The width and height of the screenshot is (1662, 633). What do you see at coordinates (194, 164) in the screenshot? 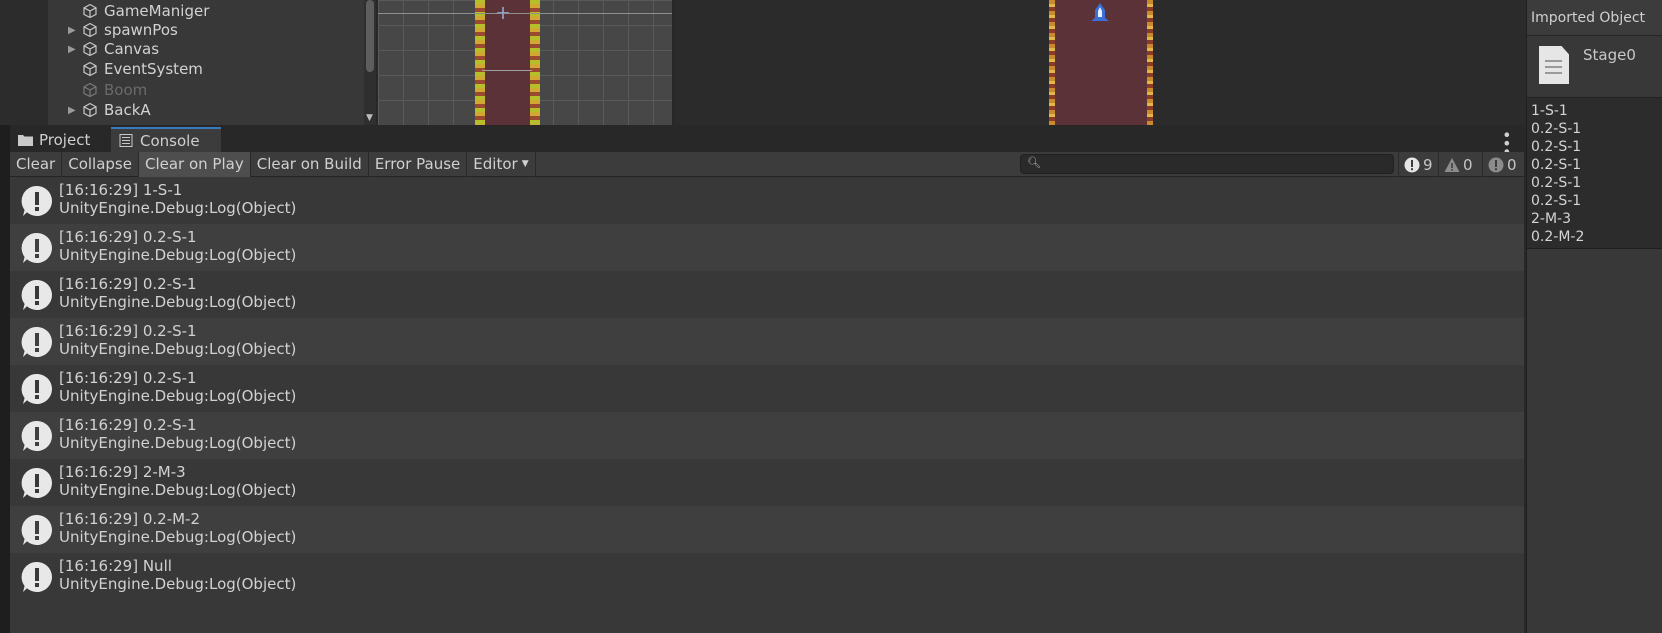
I see `clear-on-play-toggle: Clear on Play` at bounding box center [194, 164].